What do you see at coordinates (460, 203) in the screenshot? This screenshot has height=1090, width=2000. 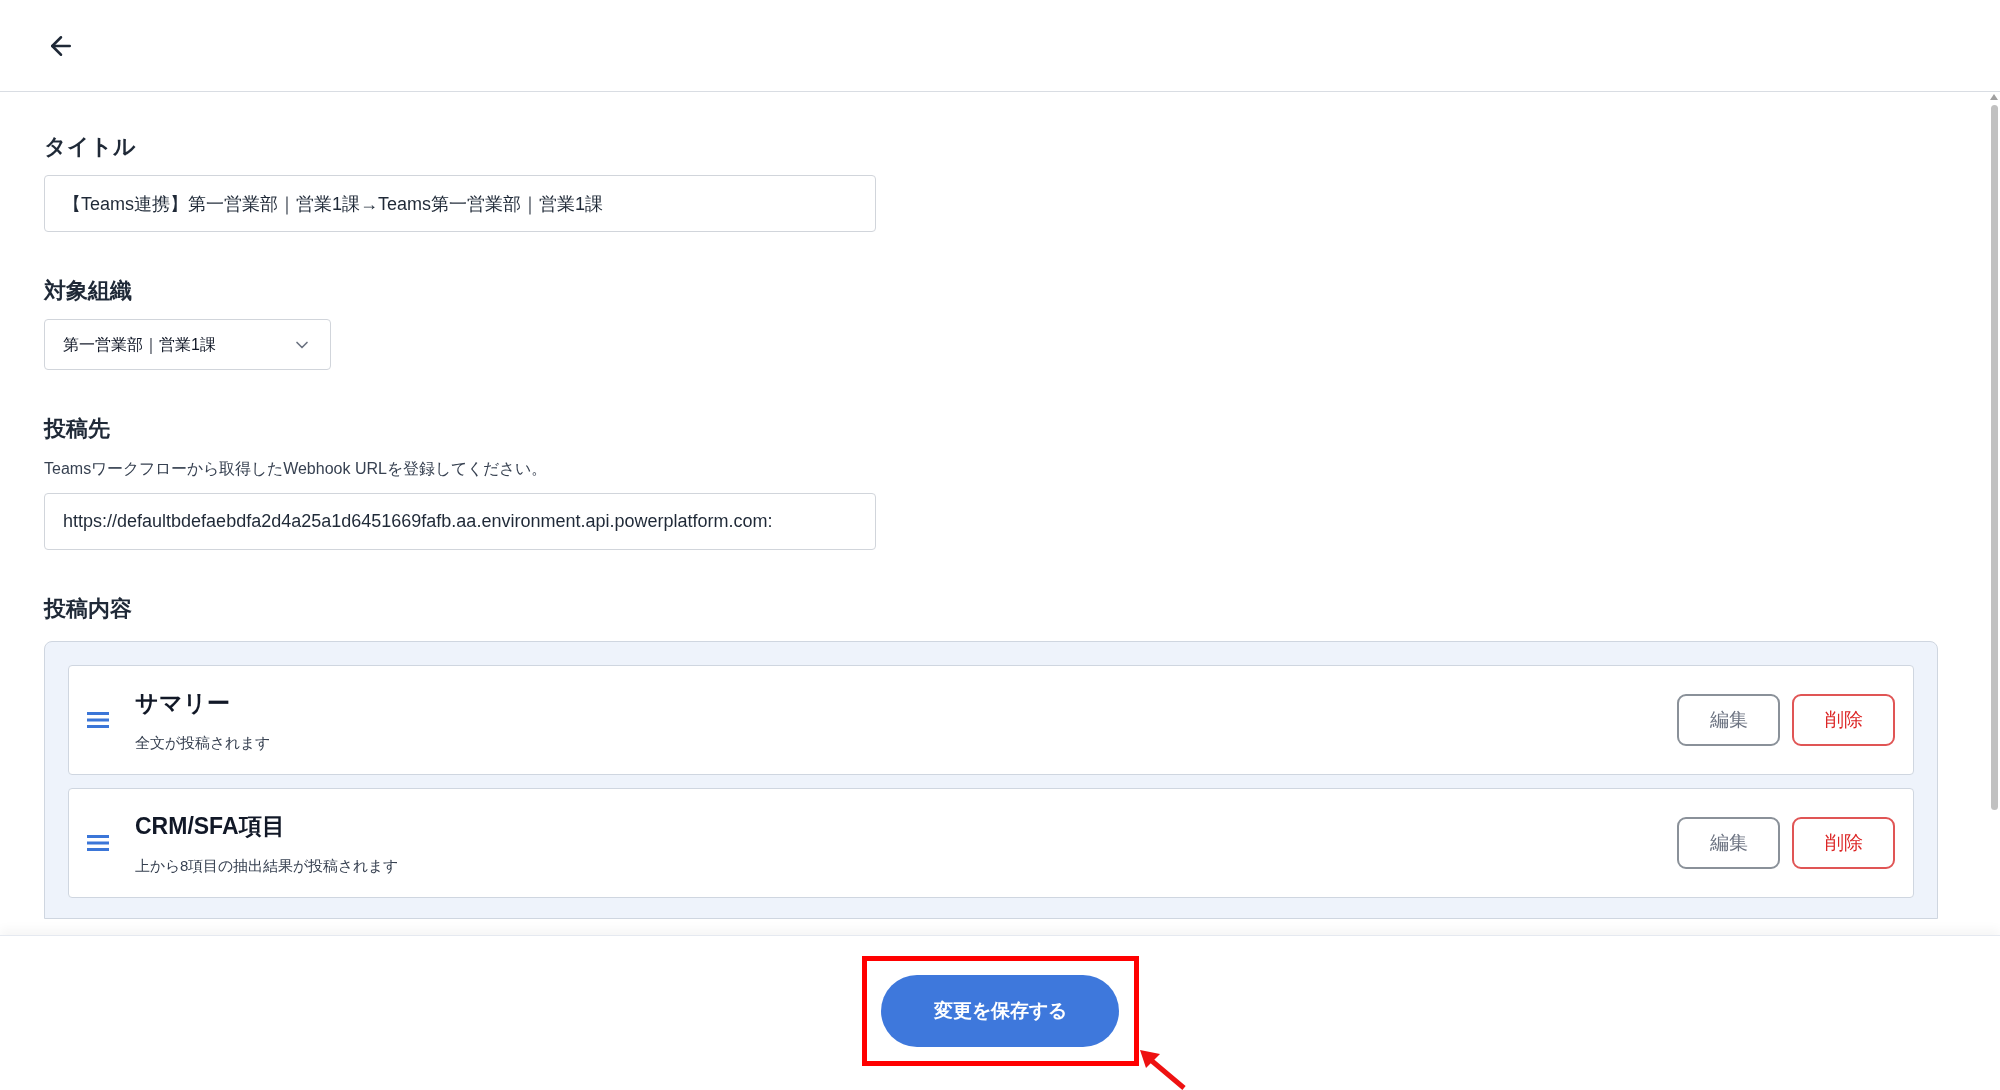 I see `text-input: 【Teams連携】第一営業部｜営業1課→Teams第一営業部｜営業1課` at bounding box center [460, 203].